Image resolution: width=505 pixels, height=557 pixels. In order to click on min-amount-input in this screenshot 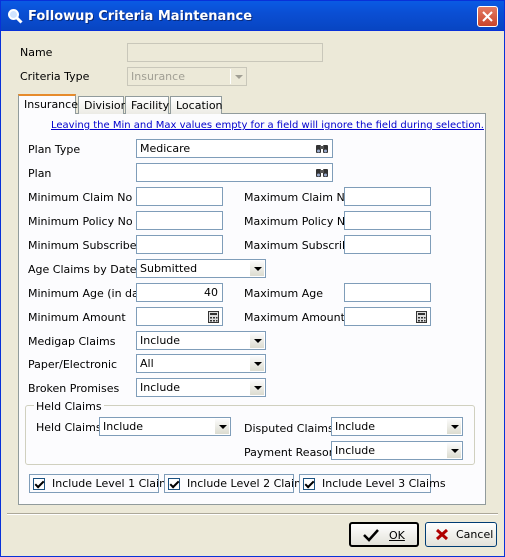, I will do `click(179, 316)`.